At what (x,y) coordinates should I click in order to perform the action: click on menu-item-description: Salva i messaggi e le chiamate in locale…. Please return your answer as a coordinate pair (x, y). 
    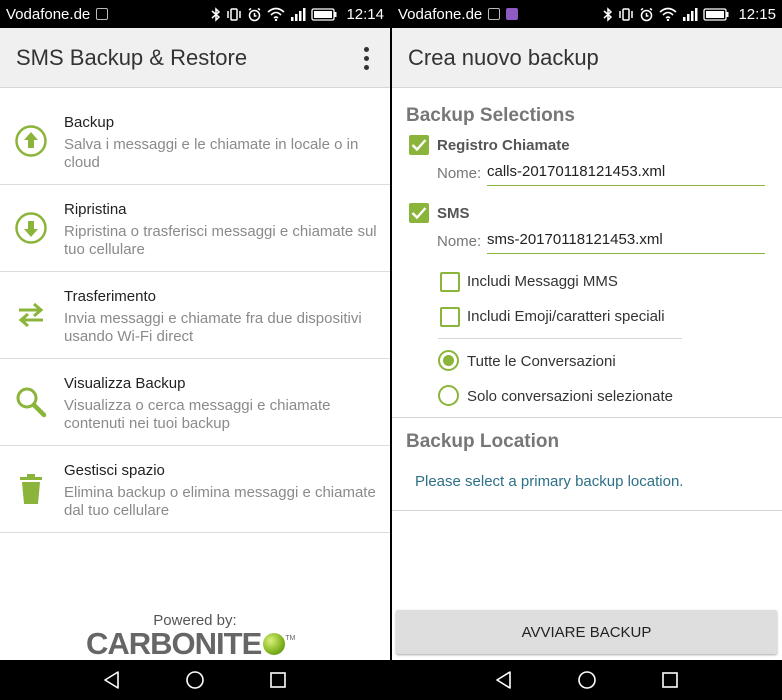
    Looking at the image, I should click on (211, 153).